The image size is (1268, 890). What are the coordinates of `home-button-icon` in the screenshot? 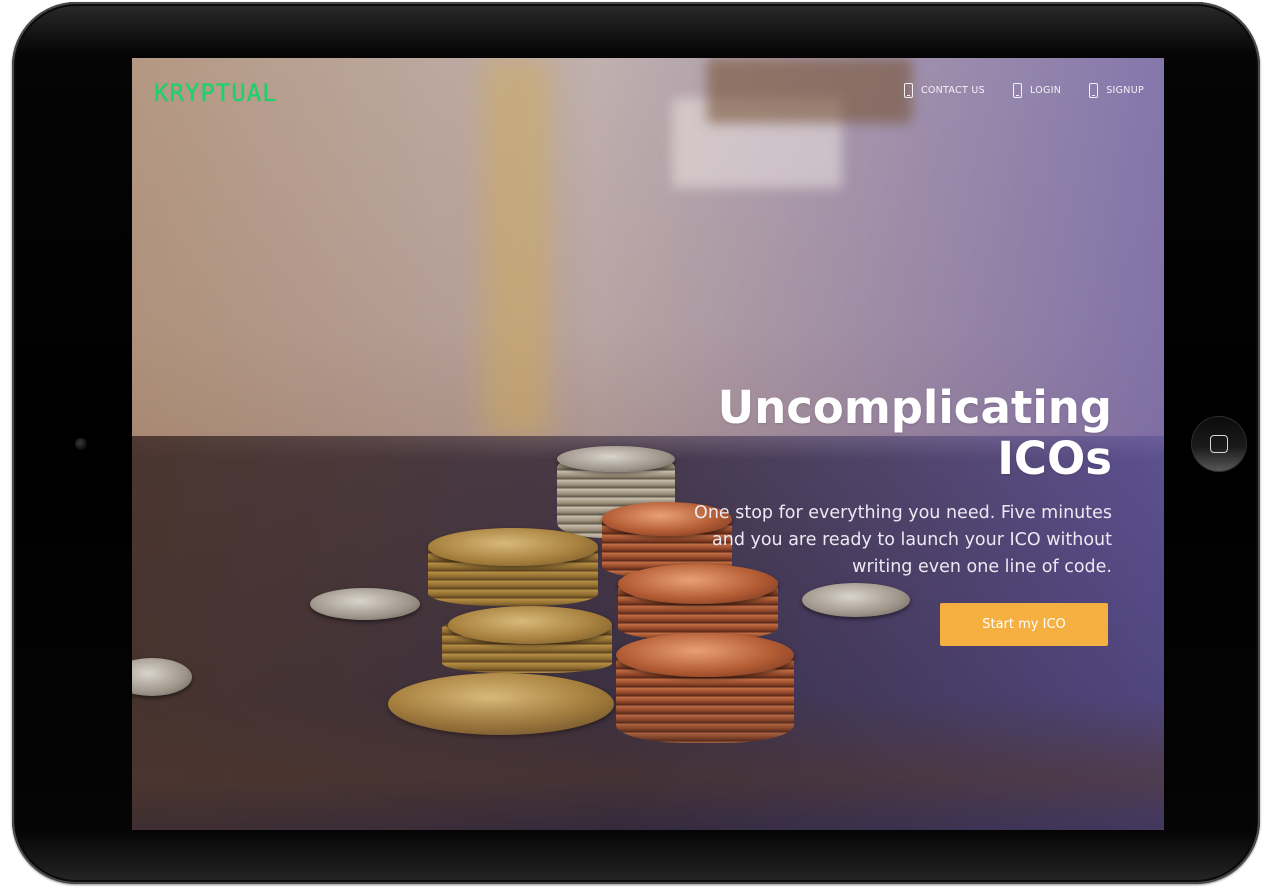 It's located at (1219, 444).